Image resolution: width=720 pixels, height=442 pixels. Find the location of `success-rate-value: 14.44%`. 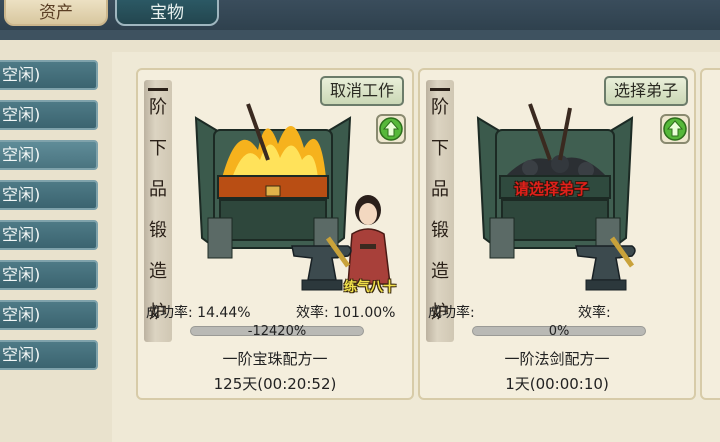

success-rate-value: 14.44% is located at coordinates (224, 313).